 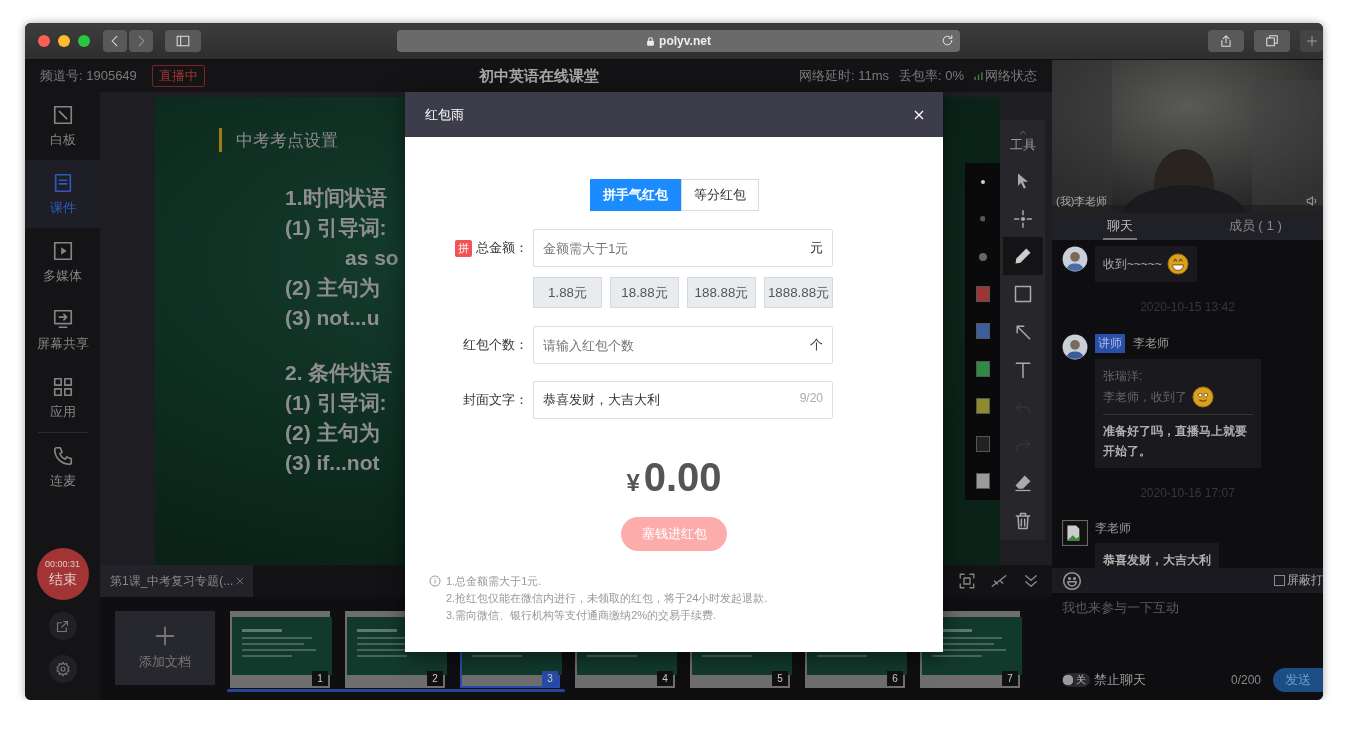 I want to click on page-number: 4, so click(x=665, y=678).